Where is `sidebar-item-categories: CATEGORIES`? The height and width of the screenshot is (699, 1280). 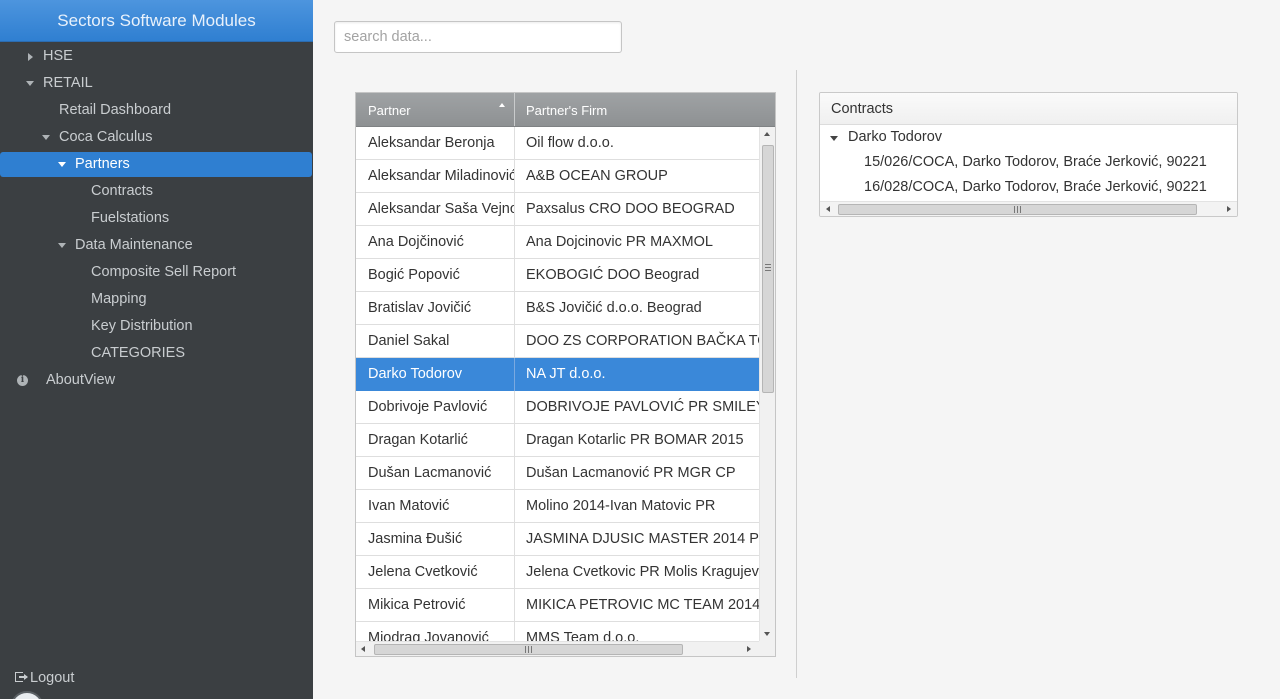 sidebar-item-categories: CATEGORIES is located at coordinates (156, 353).